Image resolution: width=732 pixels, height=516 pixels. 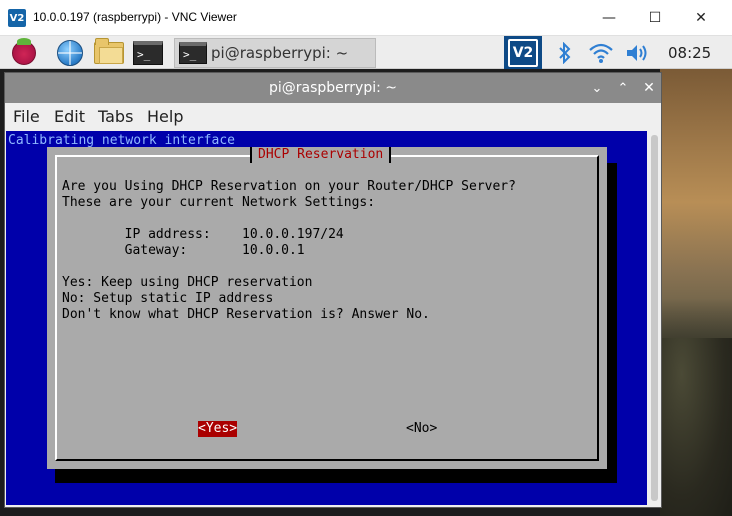 What do you see at coordinates (168, 298) in the screenshot?
I see `dialog-text-line: No: Setup static IP address` at bounding box center [168, 298].